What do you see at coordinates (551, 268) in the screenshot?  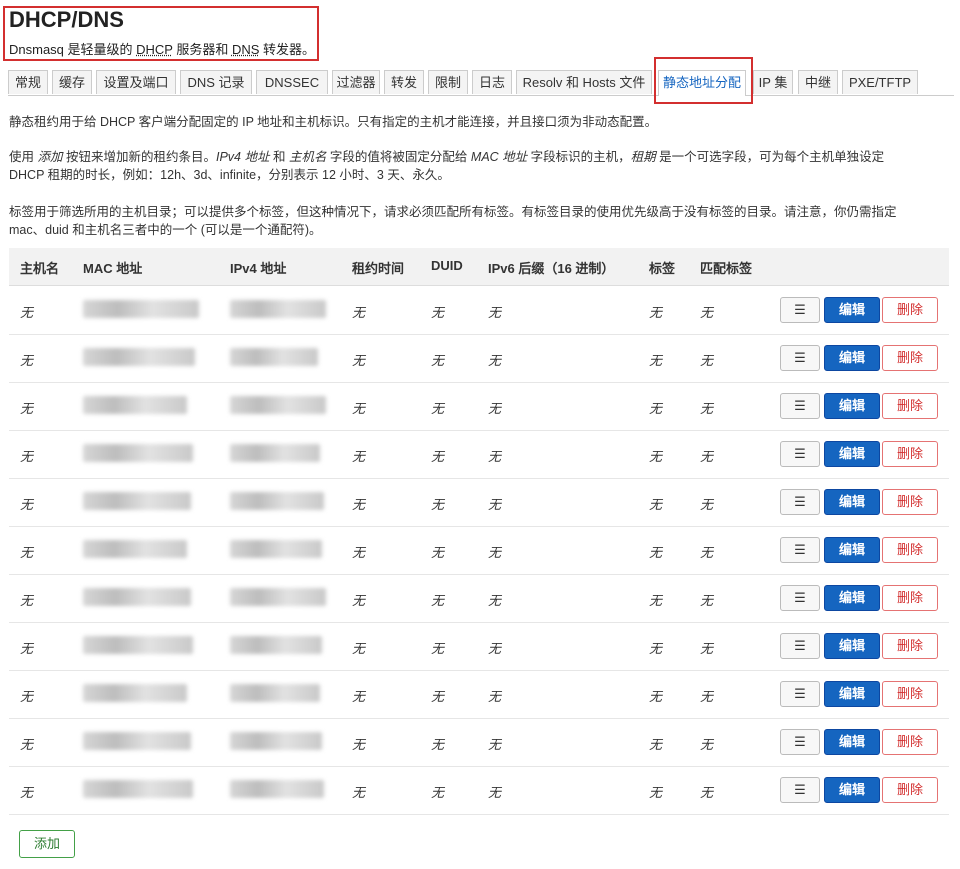 I see `col-ipv6-suffix: IPv6 后缀（16 进制）` at bounding box center [551, 268].